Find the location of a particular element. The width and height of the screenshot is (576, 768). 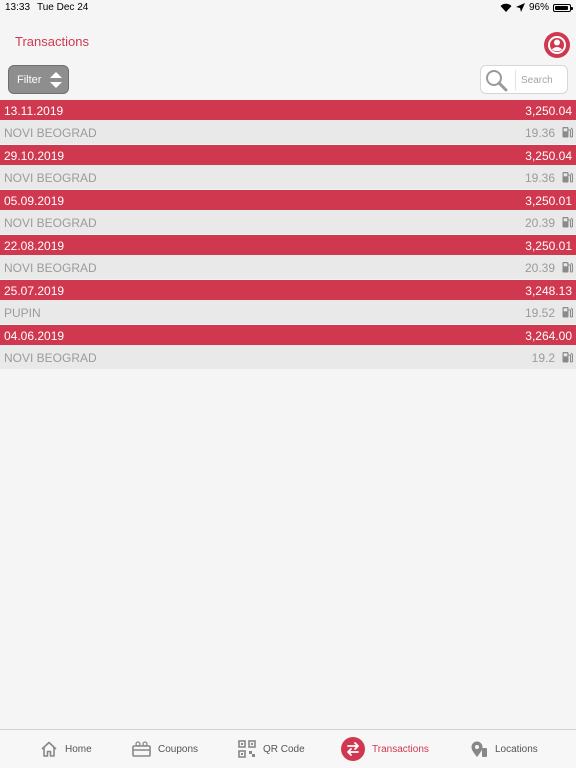

transaction-header-row: 13.11.2019 3,250.04 is located at coordinates (288, 110).